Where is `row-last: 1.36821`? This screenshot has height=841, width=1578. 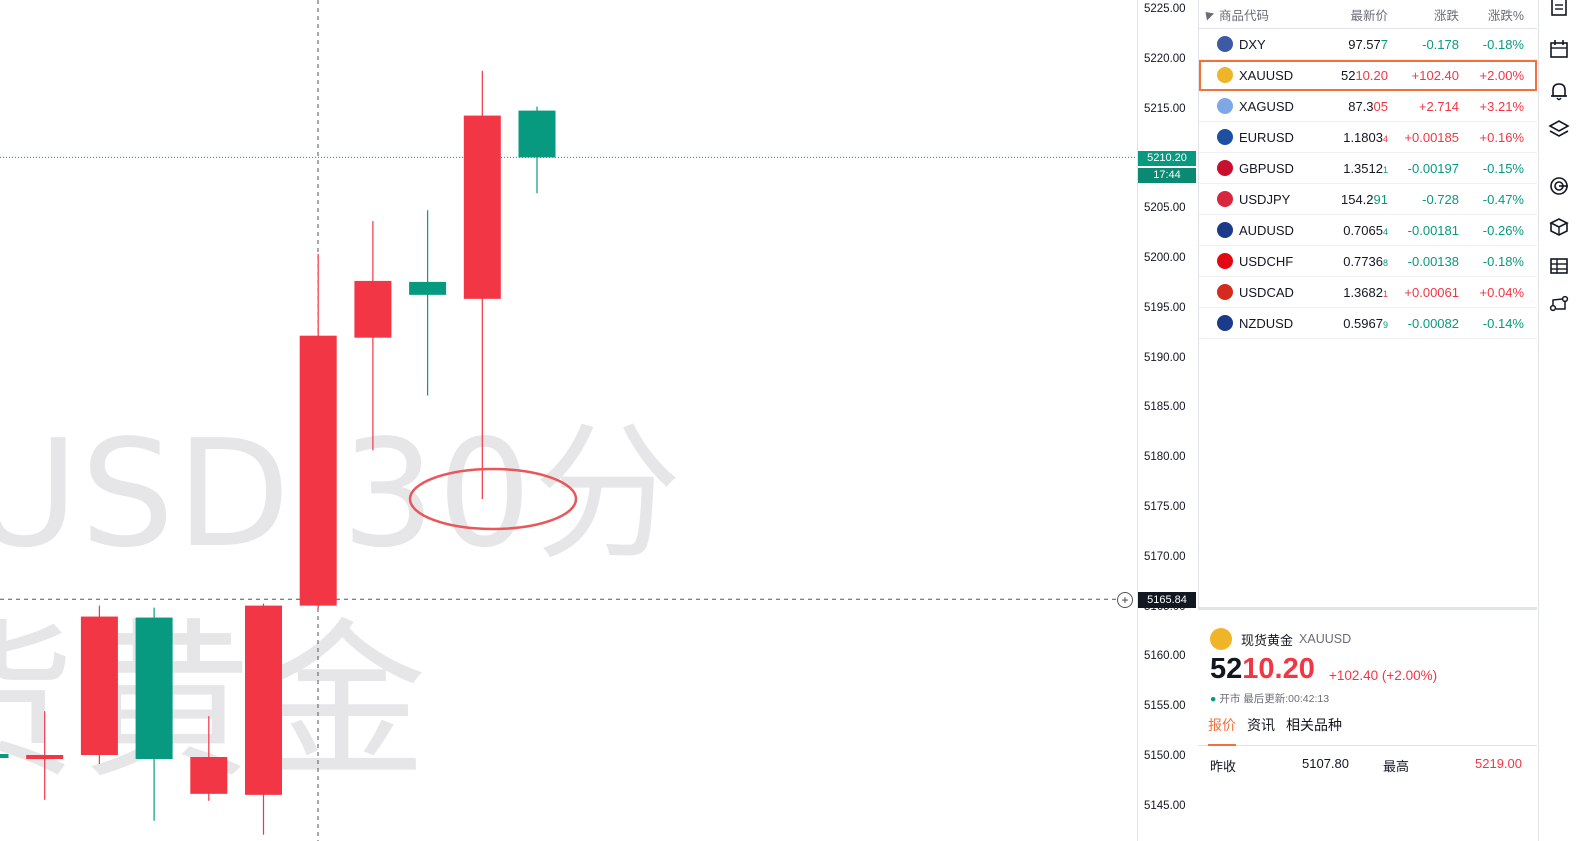
row-last: 1.36821 is located at coordinates (1356, 292).